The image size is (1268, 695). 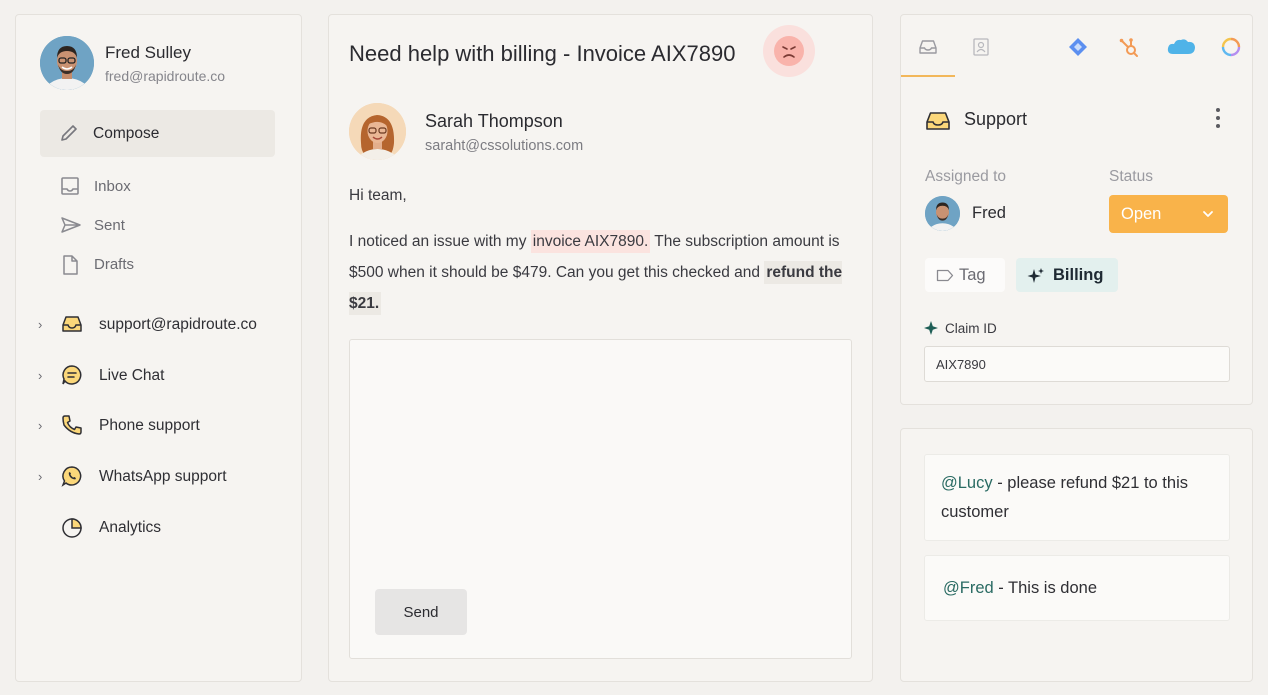 What do you see at coordinates (72, 529) in the screenshot?
I see `pie-chart-icon` at bounding box center [72, 529].